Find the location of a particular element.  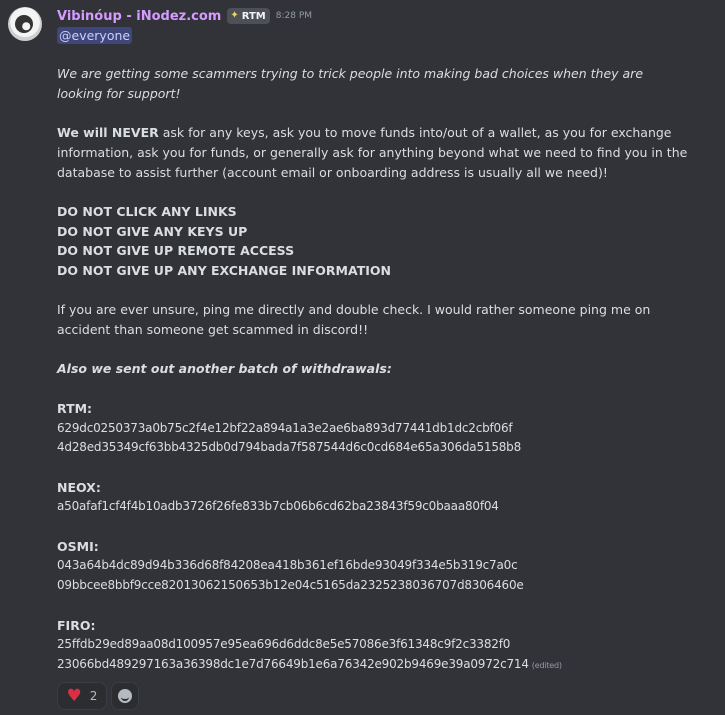

withdrawal-label-osmi: OSMI: is located at coordinates (78, 546).